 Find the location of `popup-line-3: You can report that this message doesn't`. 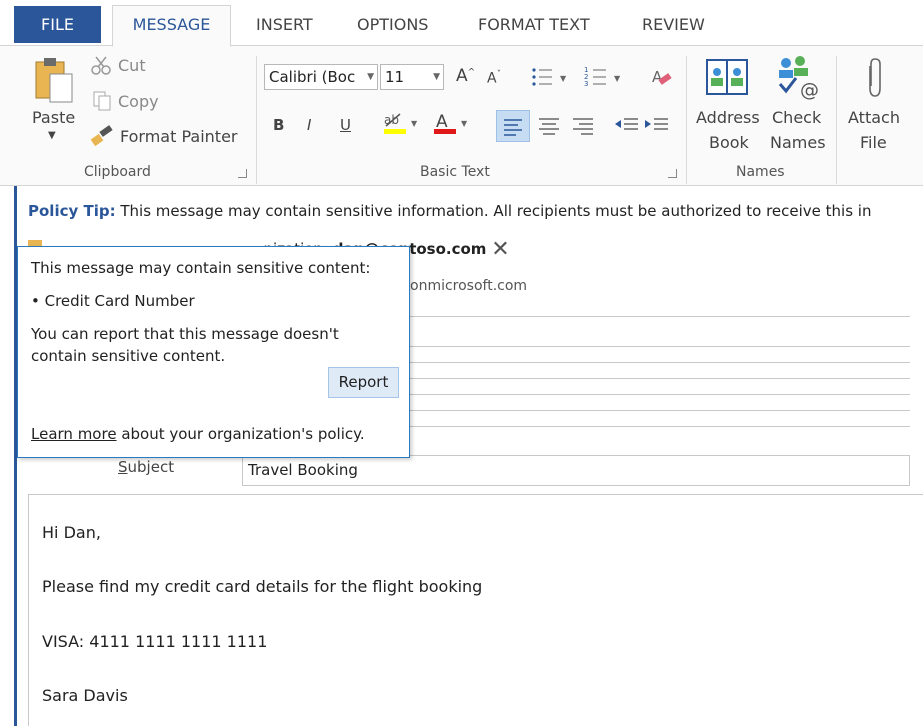

popup-line-3: You can report that this message doesn't is located at coordinates (185, 334).